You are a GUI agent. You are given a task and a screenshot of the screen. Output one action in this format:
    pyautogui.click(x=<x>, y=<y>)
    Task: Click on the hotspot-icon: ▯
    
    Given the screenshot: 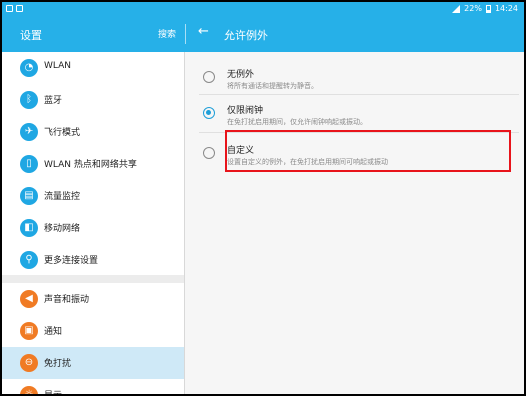 What is the action you would take?
    pyautogui.click(x=29, y=164)
    